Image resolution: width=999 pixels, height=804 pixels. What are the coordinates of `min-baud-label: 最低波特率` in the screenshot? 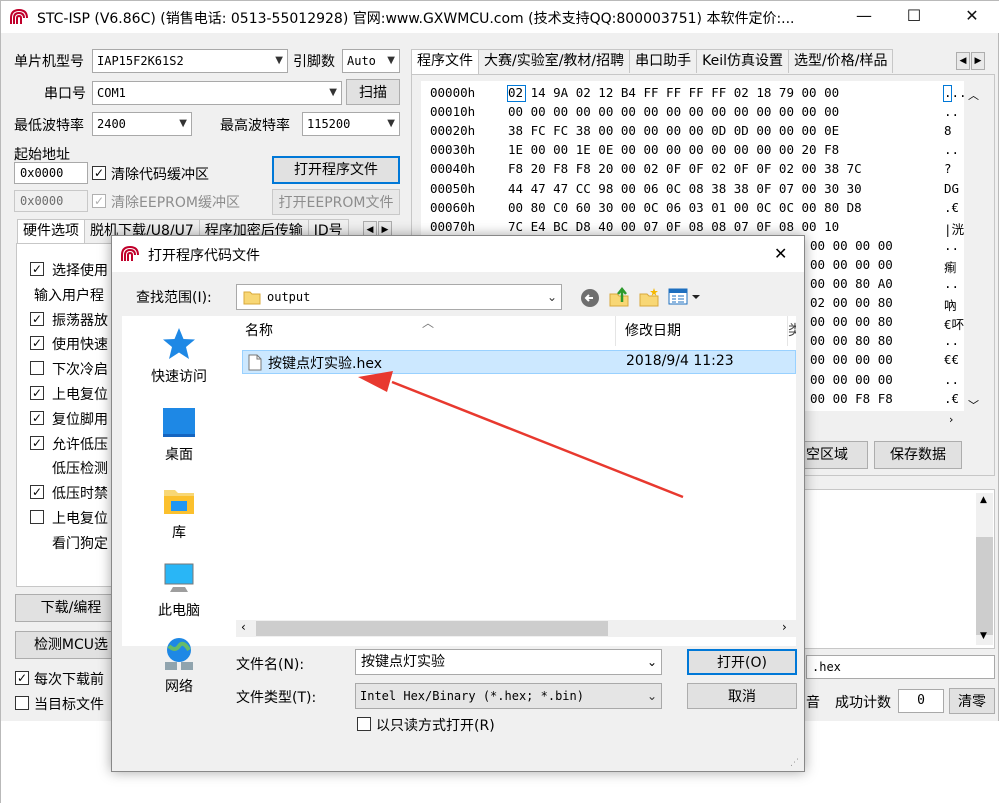 It's located at (49, 126).